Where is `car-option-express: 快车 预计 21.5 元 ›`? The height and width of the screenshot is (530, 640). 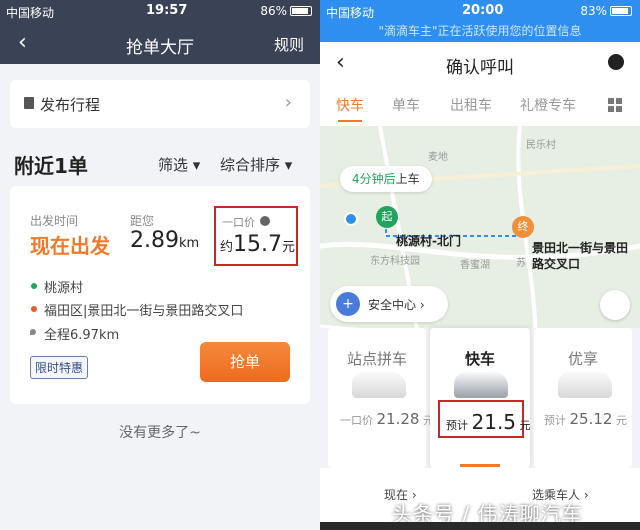 car-option-express: 快车 预计 21.5 元 › is located at coordinates (484, 398).